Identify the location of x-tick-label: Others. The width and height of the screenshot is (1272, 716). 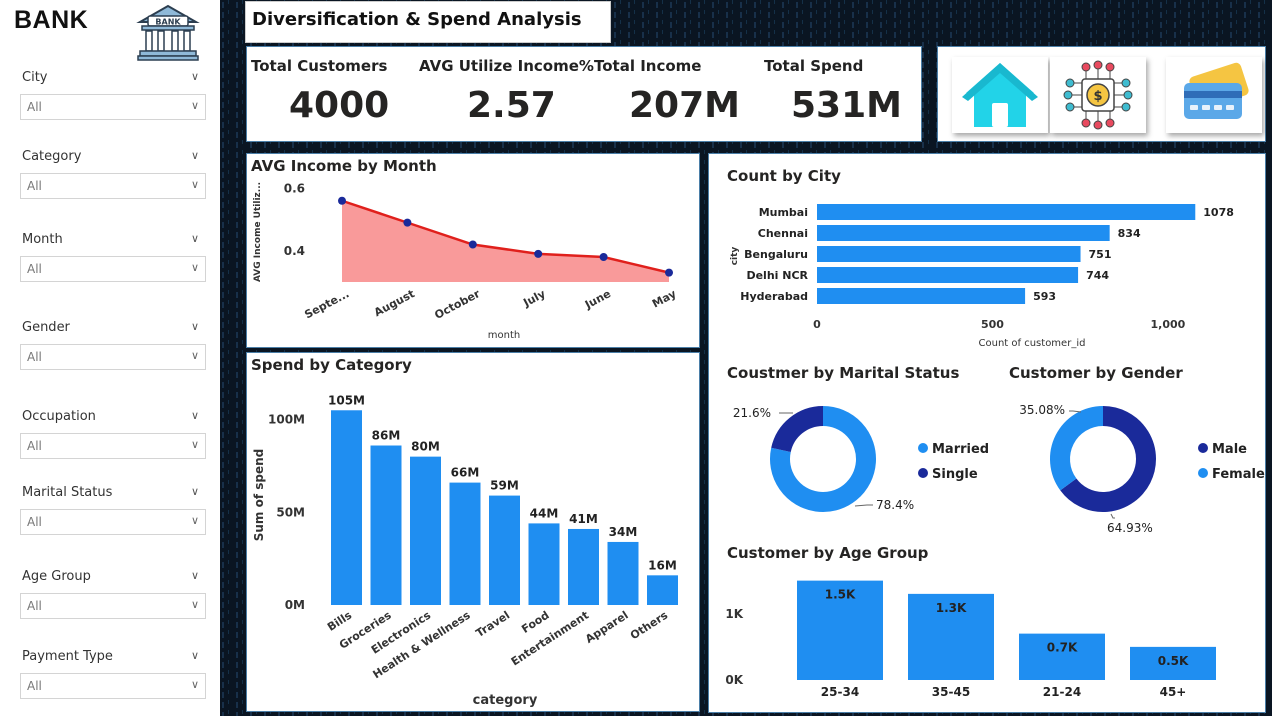
(649, 625).